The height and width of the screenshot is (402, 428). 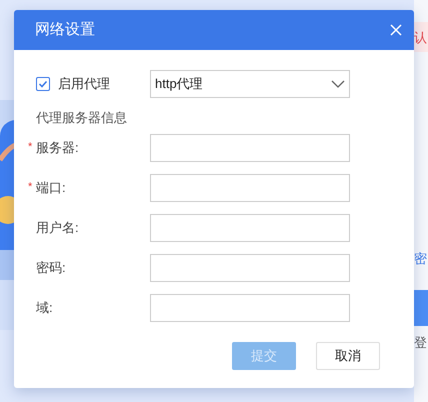 I want to click on section-title: 代理服务器信息, so click(x=82, y=118).